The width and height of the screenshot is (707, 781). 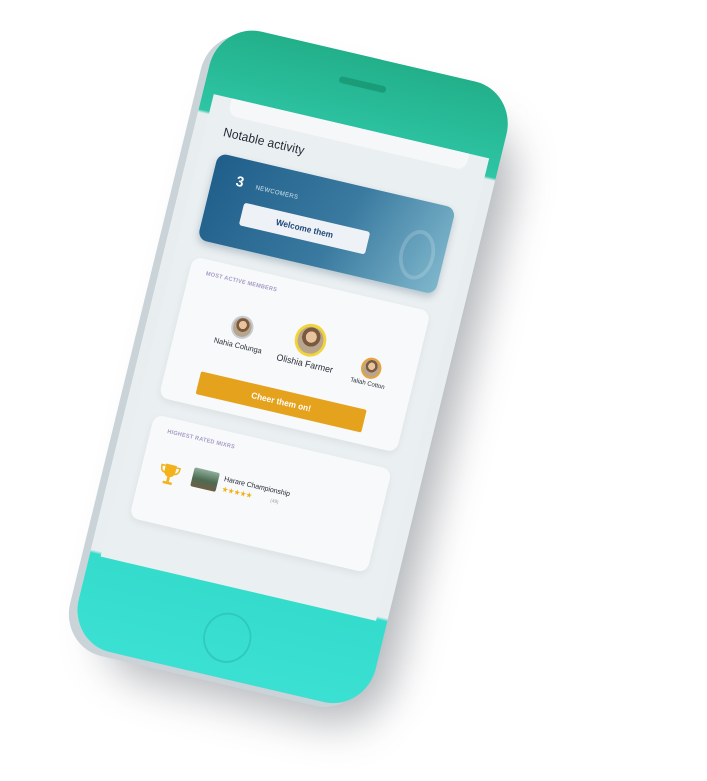 What do you see at coordinates (240, 182) in the screenshot?
I see `newcomers-count: 3` at bounding box center [240, 182].